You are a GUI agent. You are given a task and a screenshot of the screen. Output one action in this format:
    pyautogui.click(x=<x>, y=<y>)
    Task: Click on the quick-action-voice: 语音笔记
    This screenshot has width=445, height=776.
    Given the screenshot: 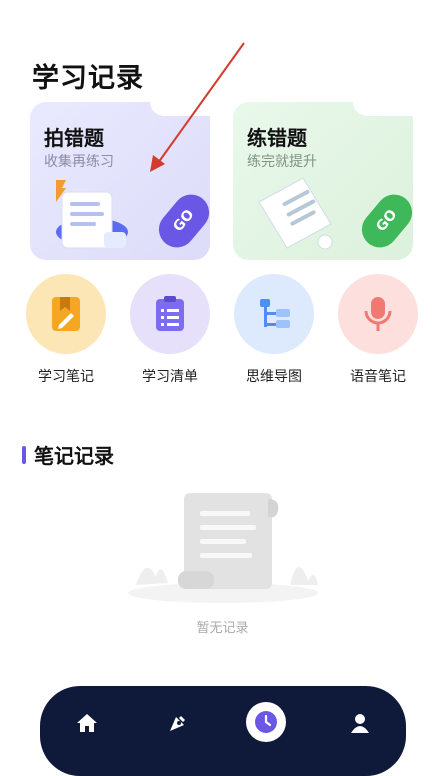 What is the action you would take?
    pyautogui.click(x=378, y=330)
    